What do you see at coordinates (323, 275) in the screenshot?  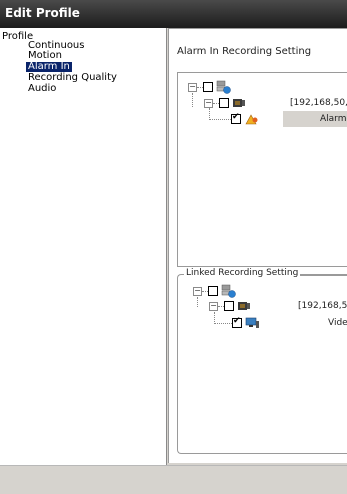 I see `legend-border` at bounding box center [323, 275].